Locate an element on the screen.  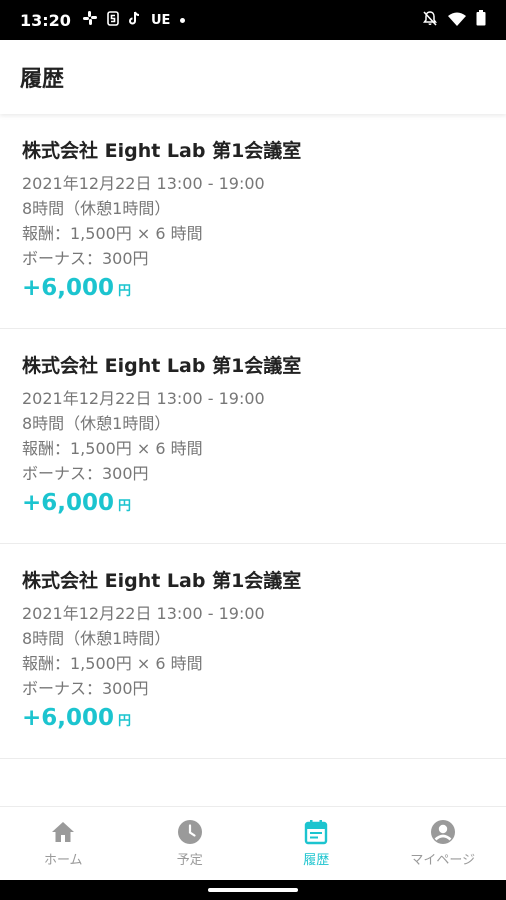
gesture-bar is located at coordinates (253, 890).